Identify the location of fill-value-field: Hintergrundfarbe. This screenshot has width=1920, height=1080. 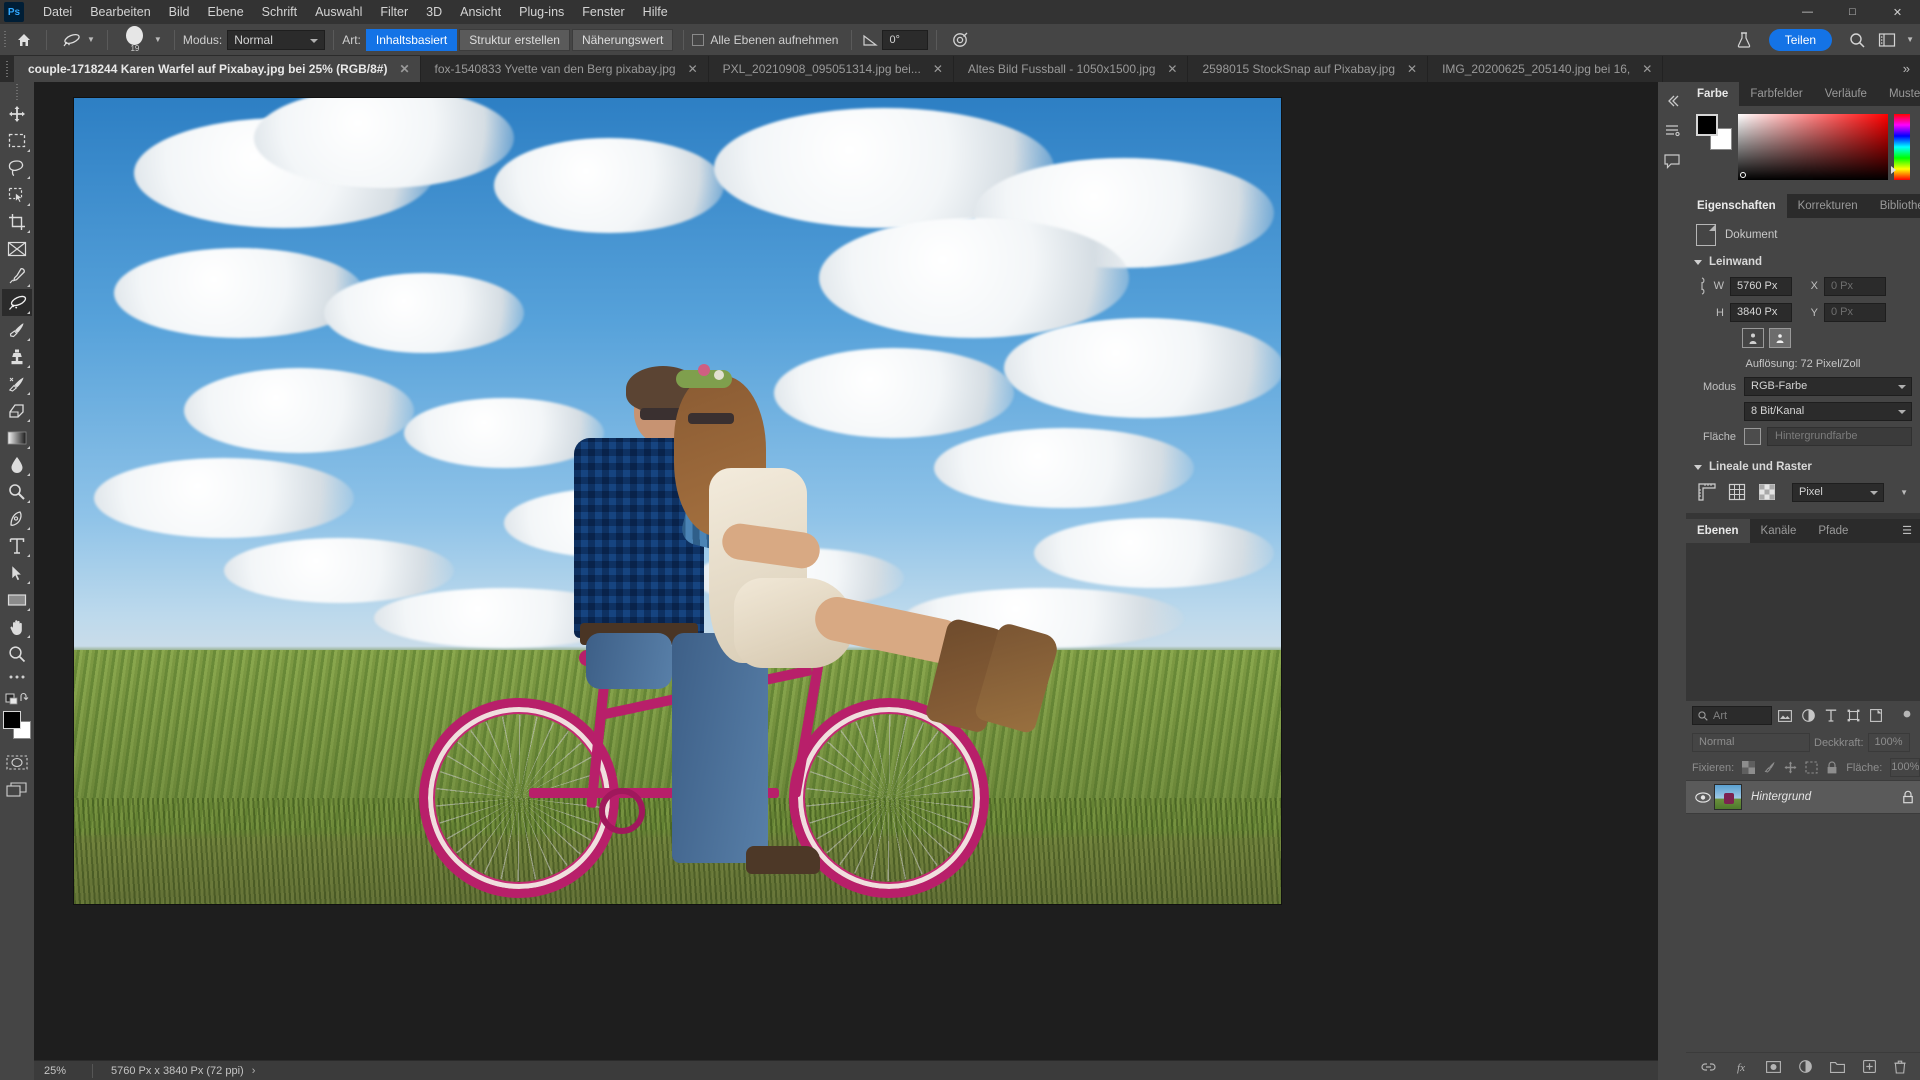
(1839, 436).